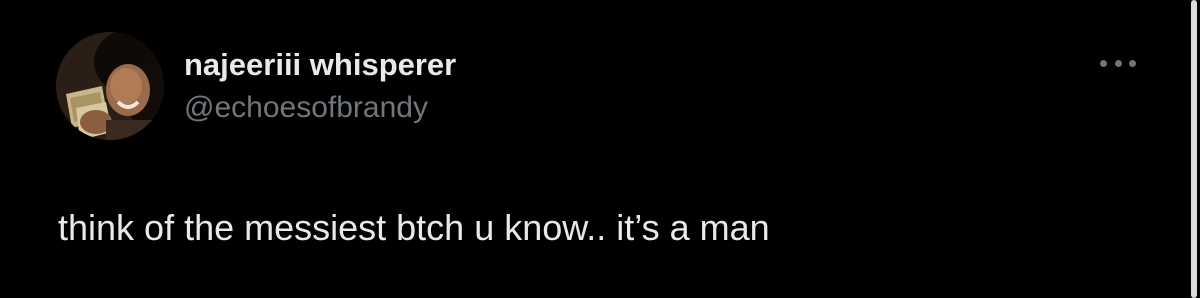 Image resolution: width=1200 pixels, height=298 pixels. I want to click on avatar, so click(110, 86).